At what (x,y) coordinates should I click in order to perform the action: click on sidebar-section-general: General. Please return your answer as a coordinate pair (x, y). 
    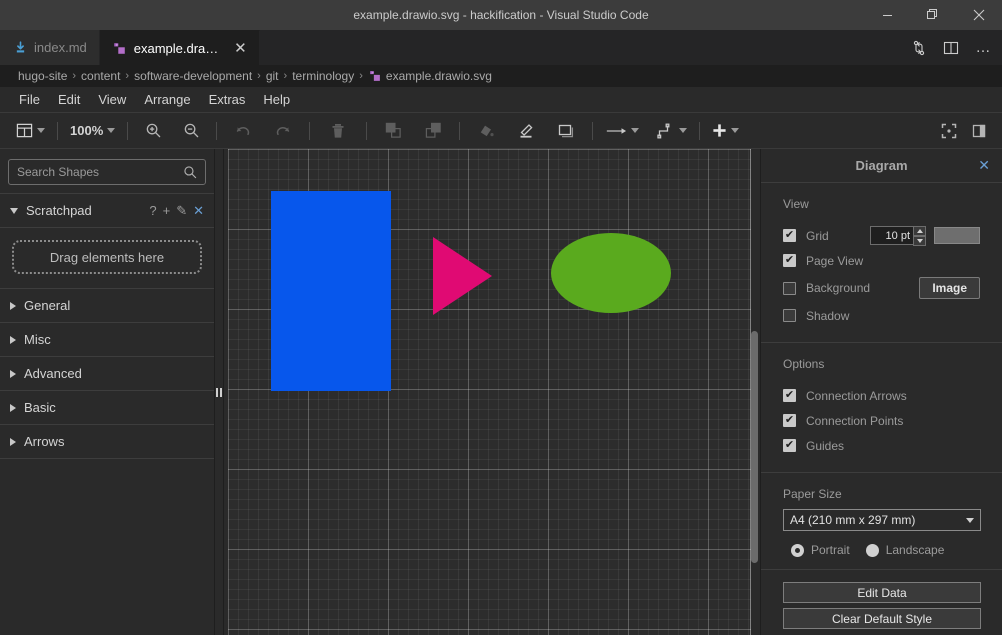
    Looking at the image, I should click on (107, 306).